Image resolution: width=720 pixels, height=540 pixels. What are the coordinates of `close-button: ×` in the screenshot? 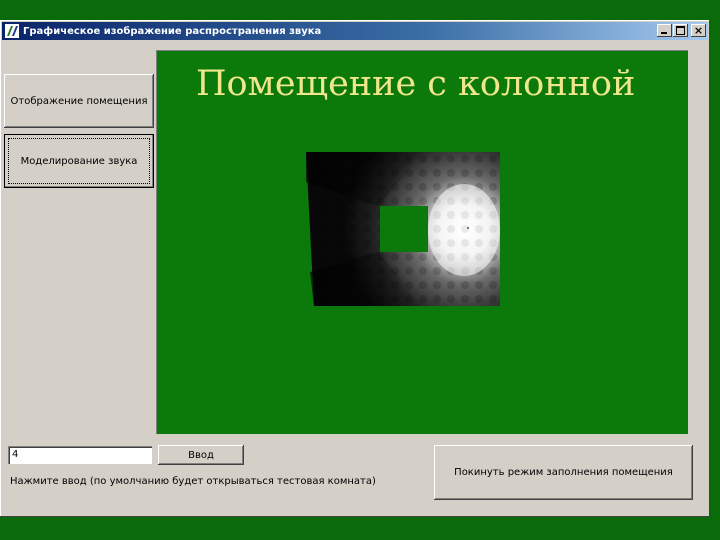 It's located at (698, 30).